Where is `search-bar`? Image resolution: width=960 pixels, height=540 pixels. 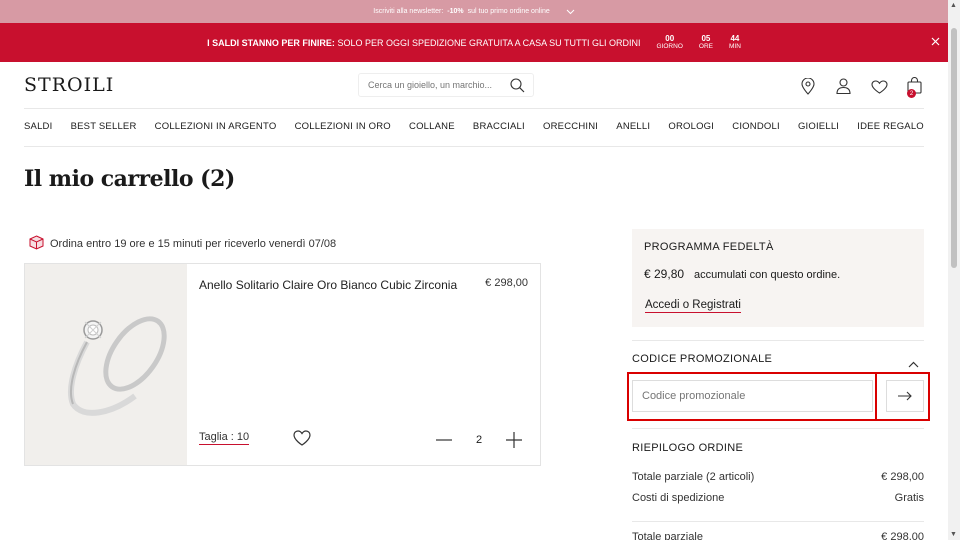
search-bar is located at coordinates (446, 85).